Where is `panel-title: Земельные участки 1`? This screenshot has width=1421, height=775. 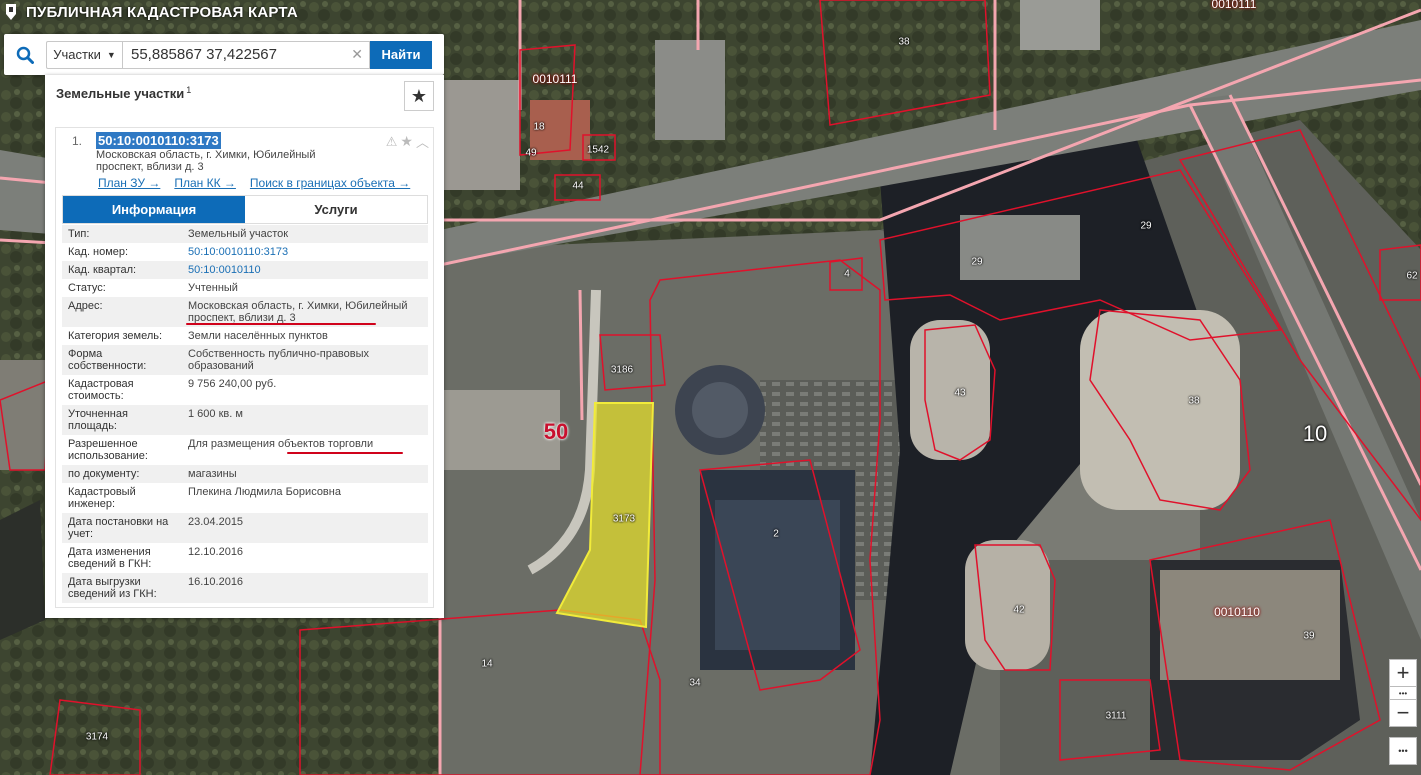
panel-title: Земельные участки 1 is located at coordinates (124, 93).